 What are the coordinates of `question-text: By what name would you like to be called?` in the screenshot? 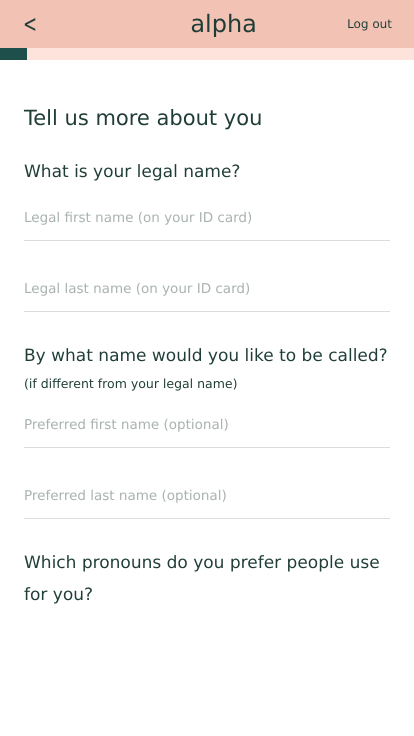 It's located at (206, 356).